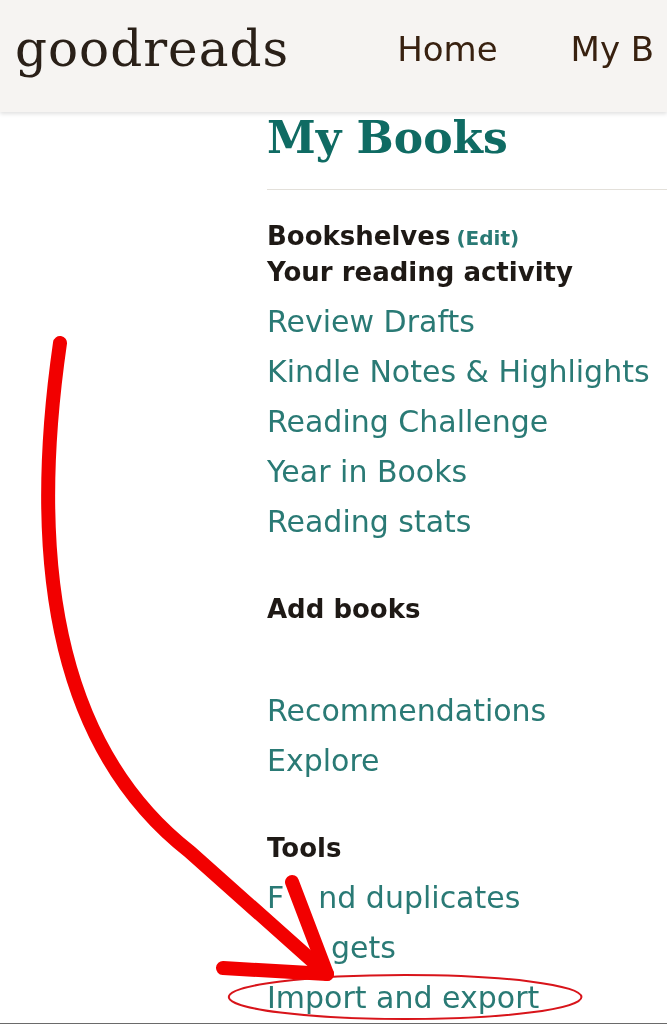  Describe the element at coordinates (369, 522) in the screenshot. I see `sidebar-link: Reading stats` at that location.